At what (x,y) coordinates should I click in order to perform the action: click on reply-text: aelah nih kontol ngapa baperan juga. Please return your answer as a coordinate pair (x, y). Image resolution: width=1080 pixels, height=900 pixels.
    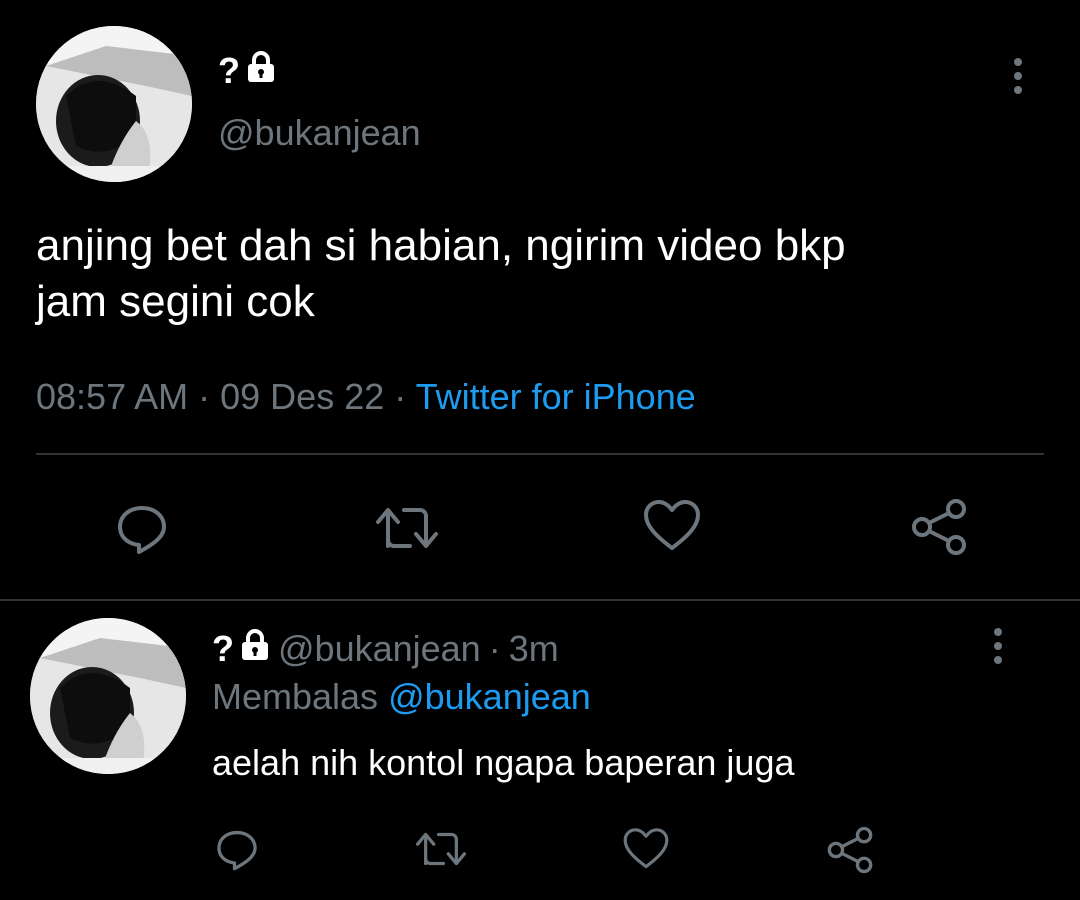
    Looking at the image, I should click on (503, 762).